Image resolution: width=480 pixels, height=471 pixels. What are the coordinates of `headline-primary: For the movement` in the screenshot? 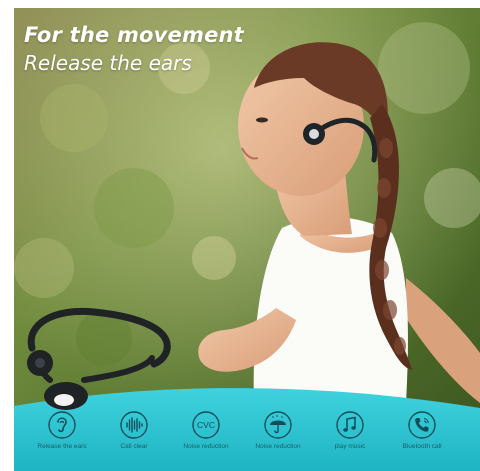 It's located at (134, 35).